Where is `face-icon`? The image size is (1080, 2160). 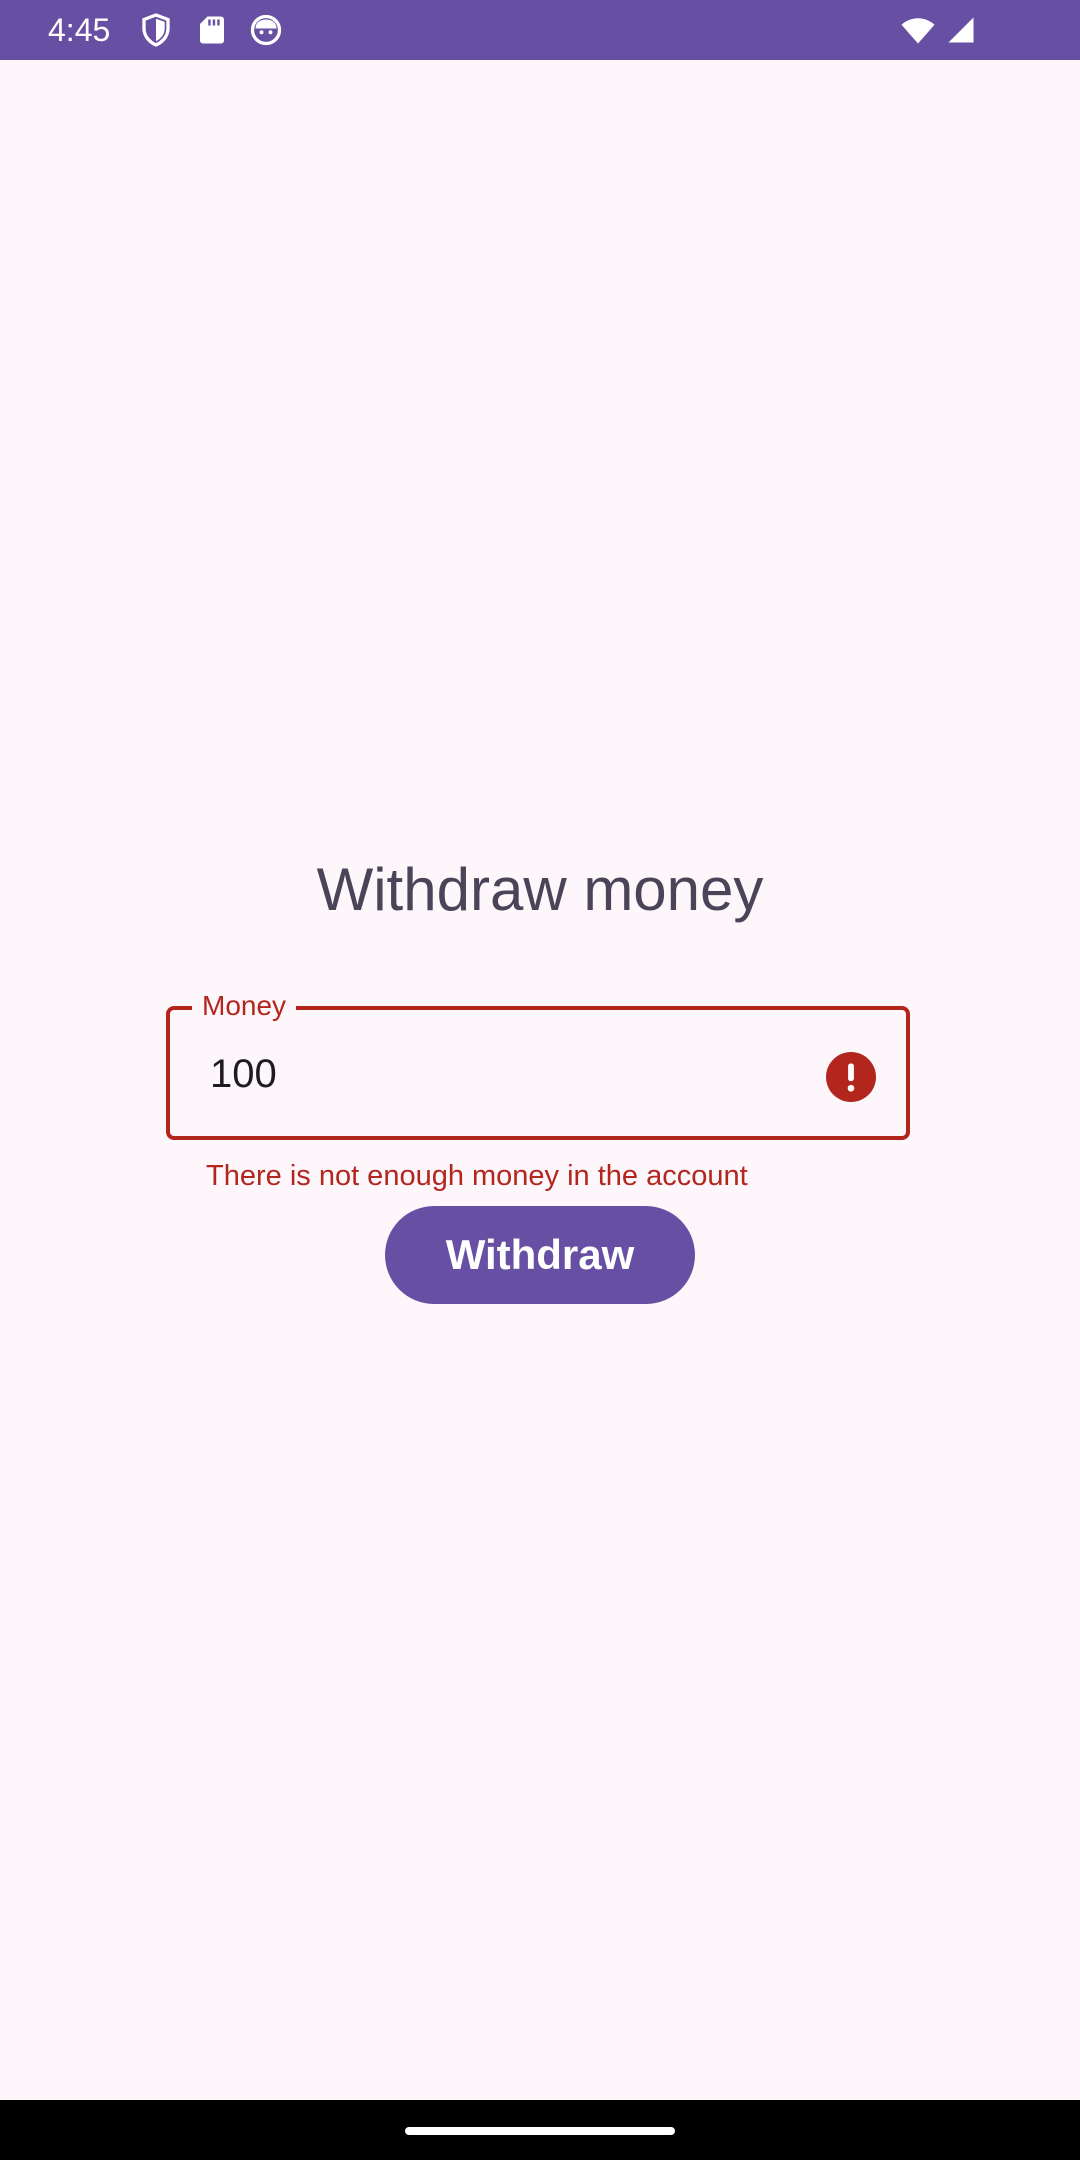 face-icon is located at coordinates (266, 30).